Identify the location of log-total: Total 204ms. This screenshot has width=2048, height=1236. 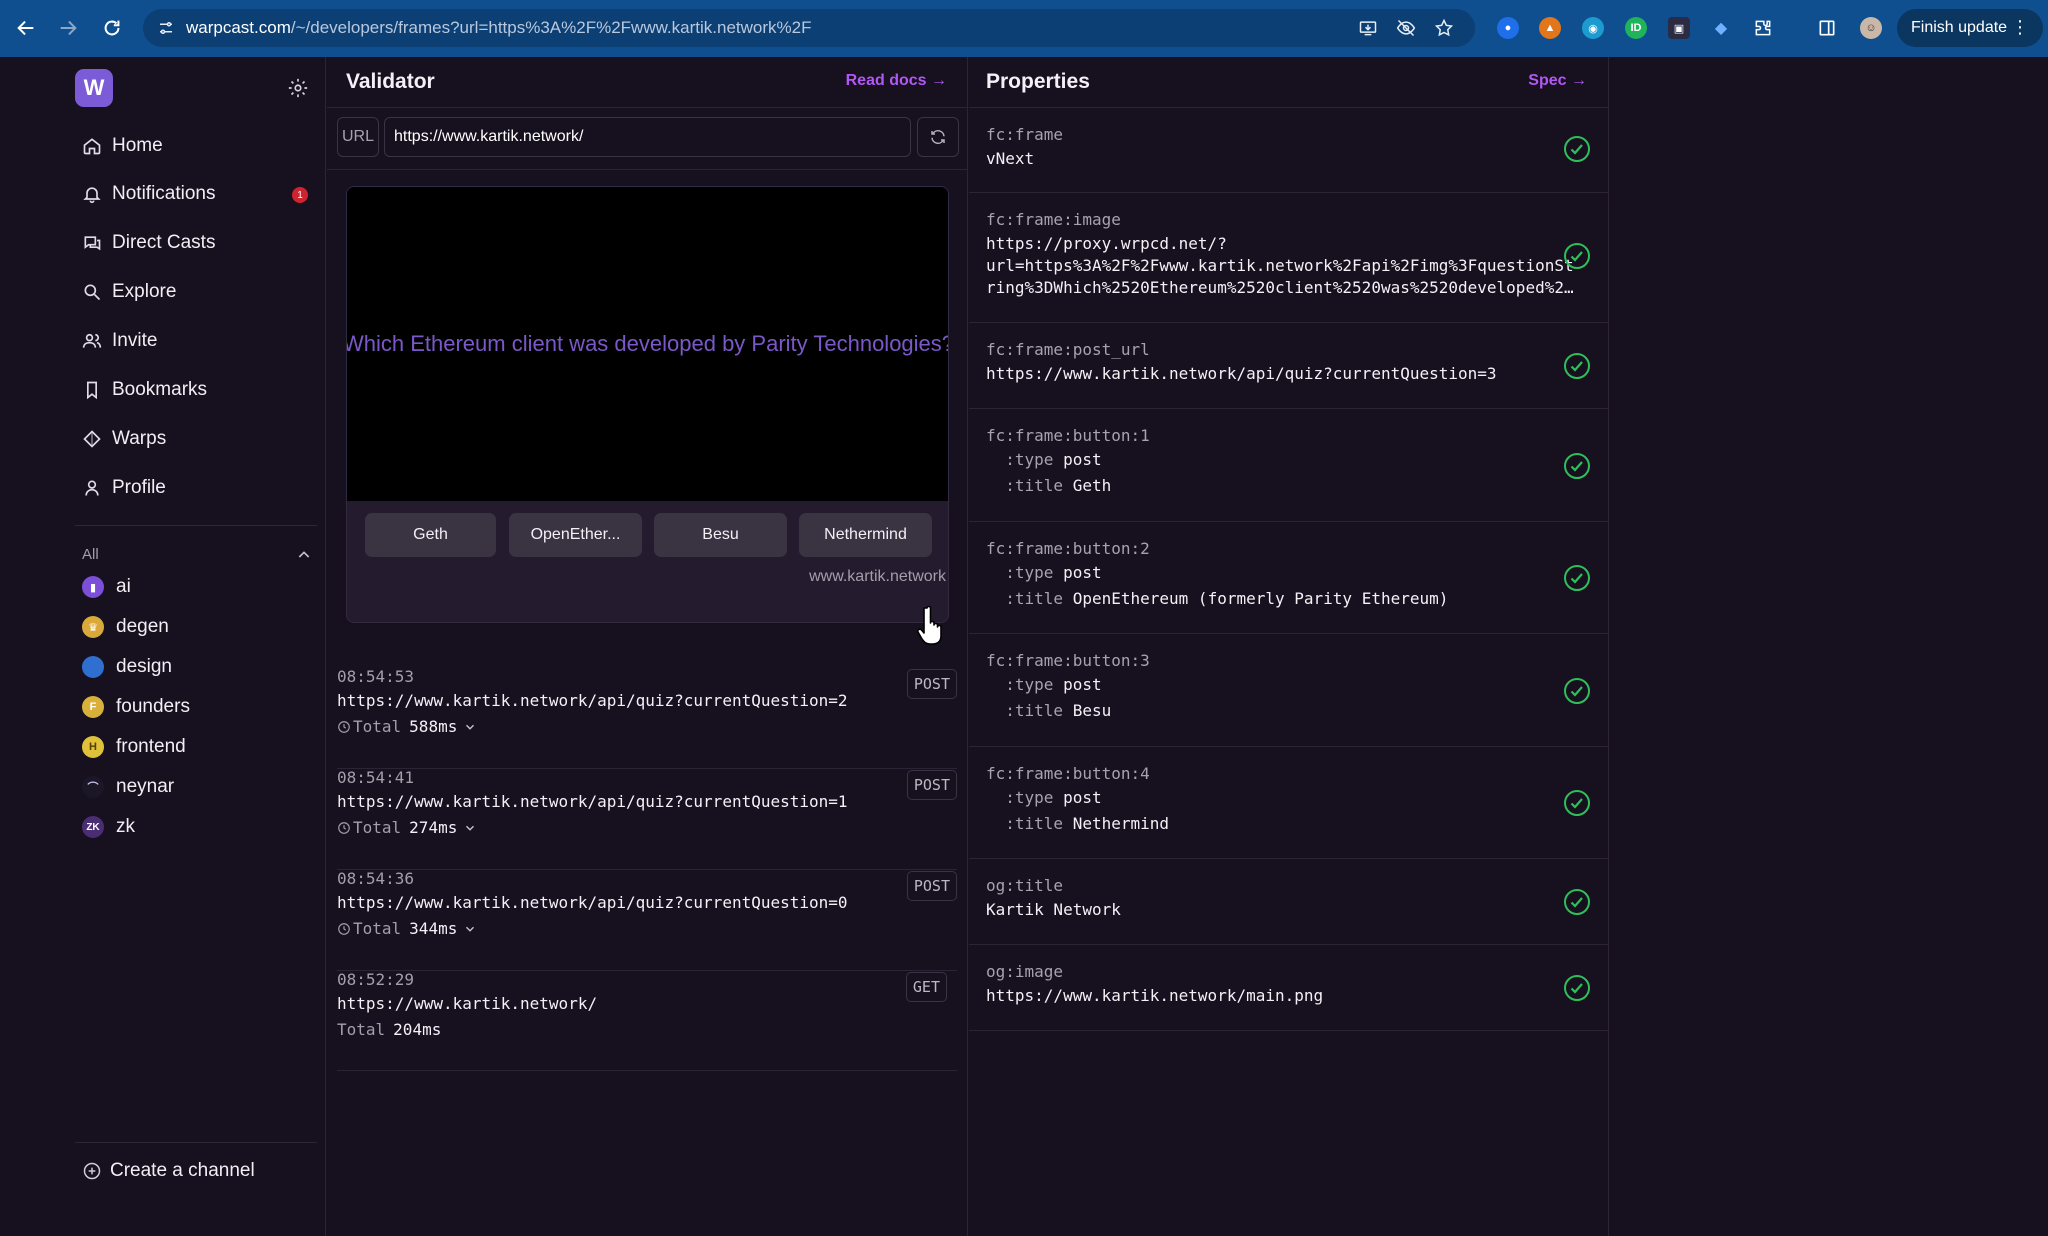
(389, 1029).